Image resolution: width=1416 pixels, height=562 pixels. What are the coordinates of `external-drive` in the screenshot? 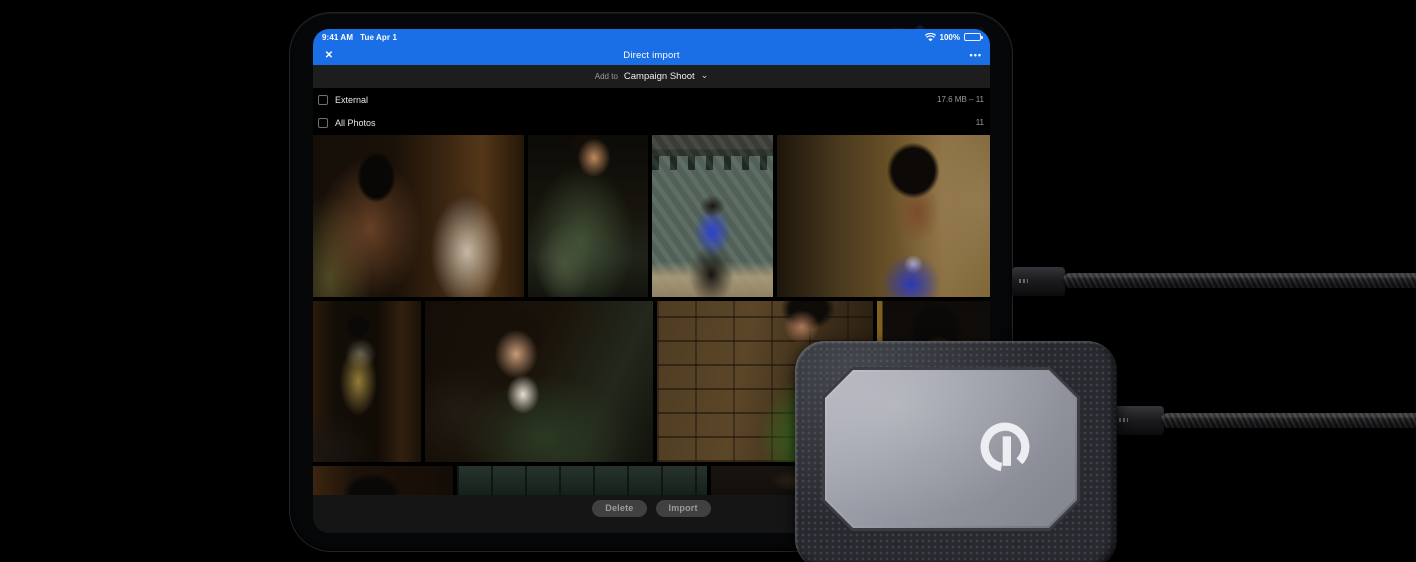 It's located at (956, 451).